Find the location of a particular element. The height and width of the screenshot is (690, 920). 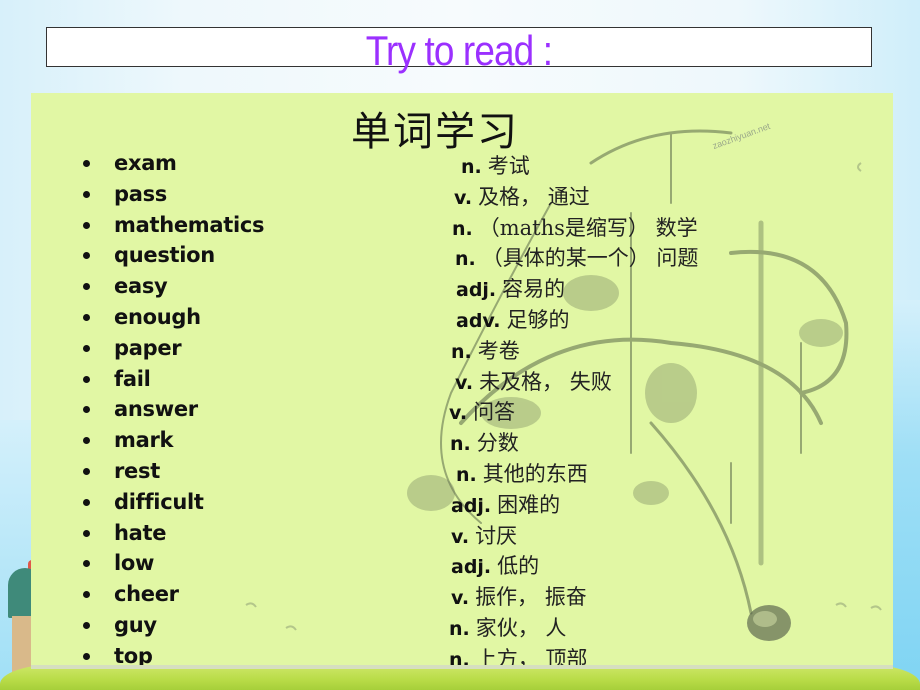

vocabulary-row: hate v. 讨厌 is located at coordinates (462, 533).